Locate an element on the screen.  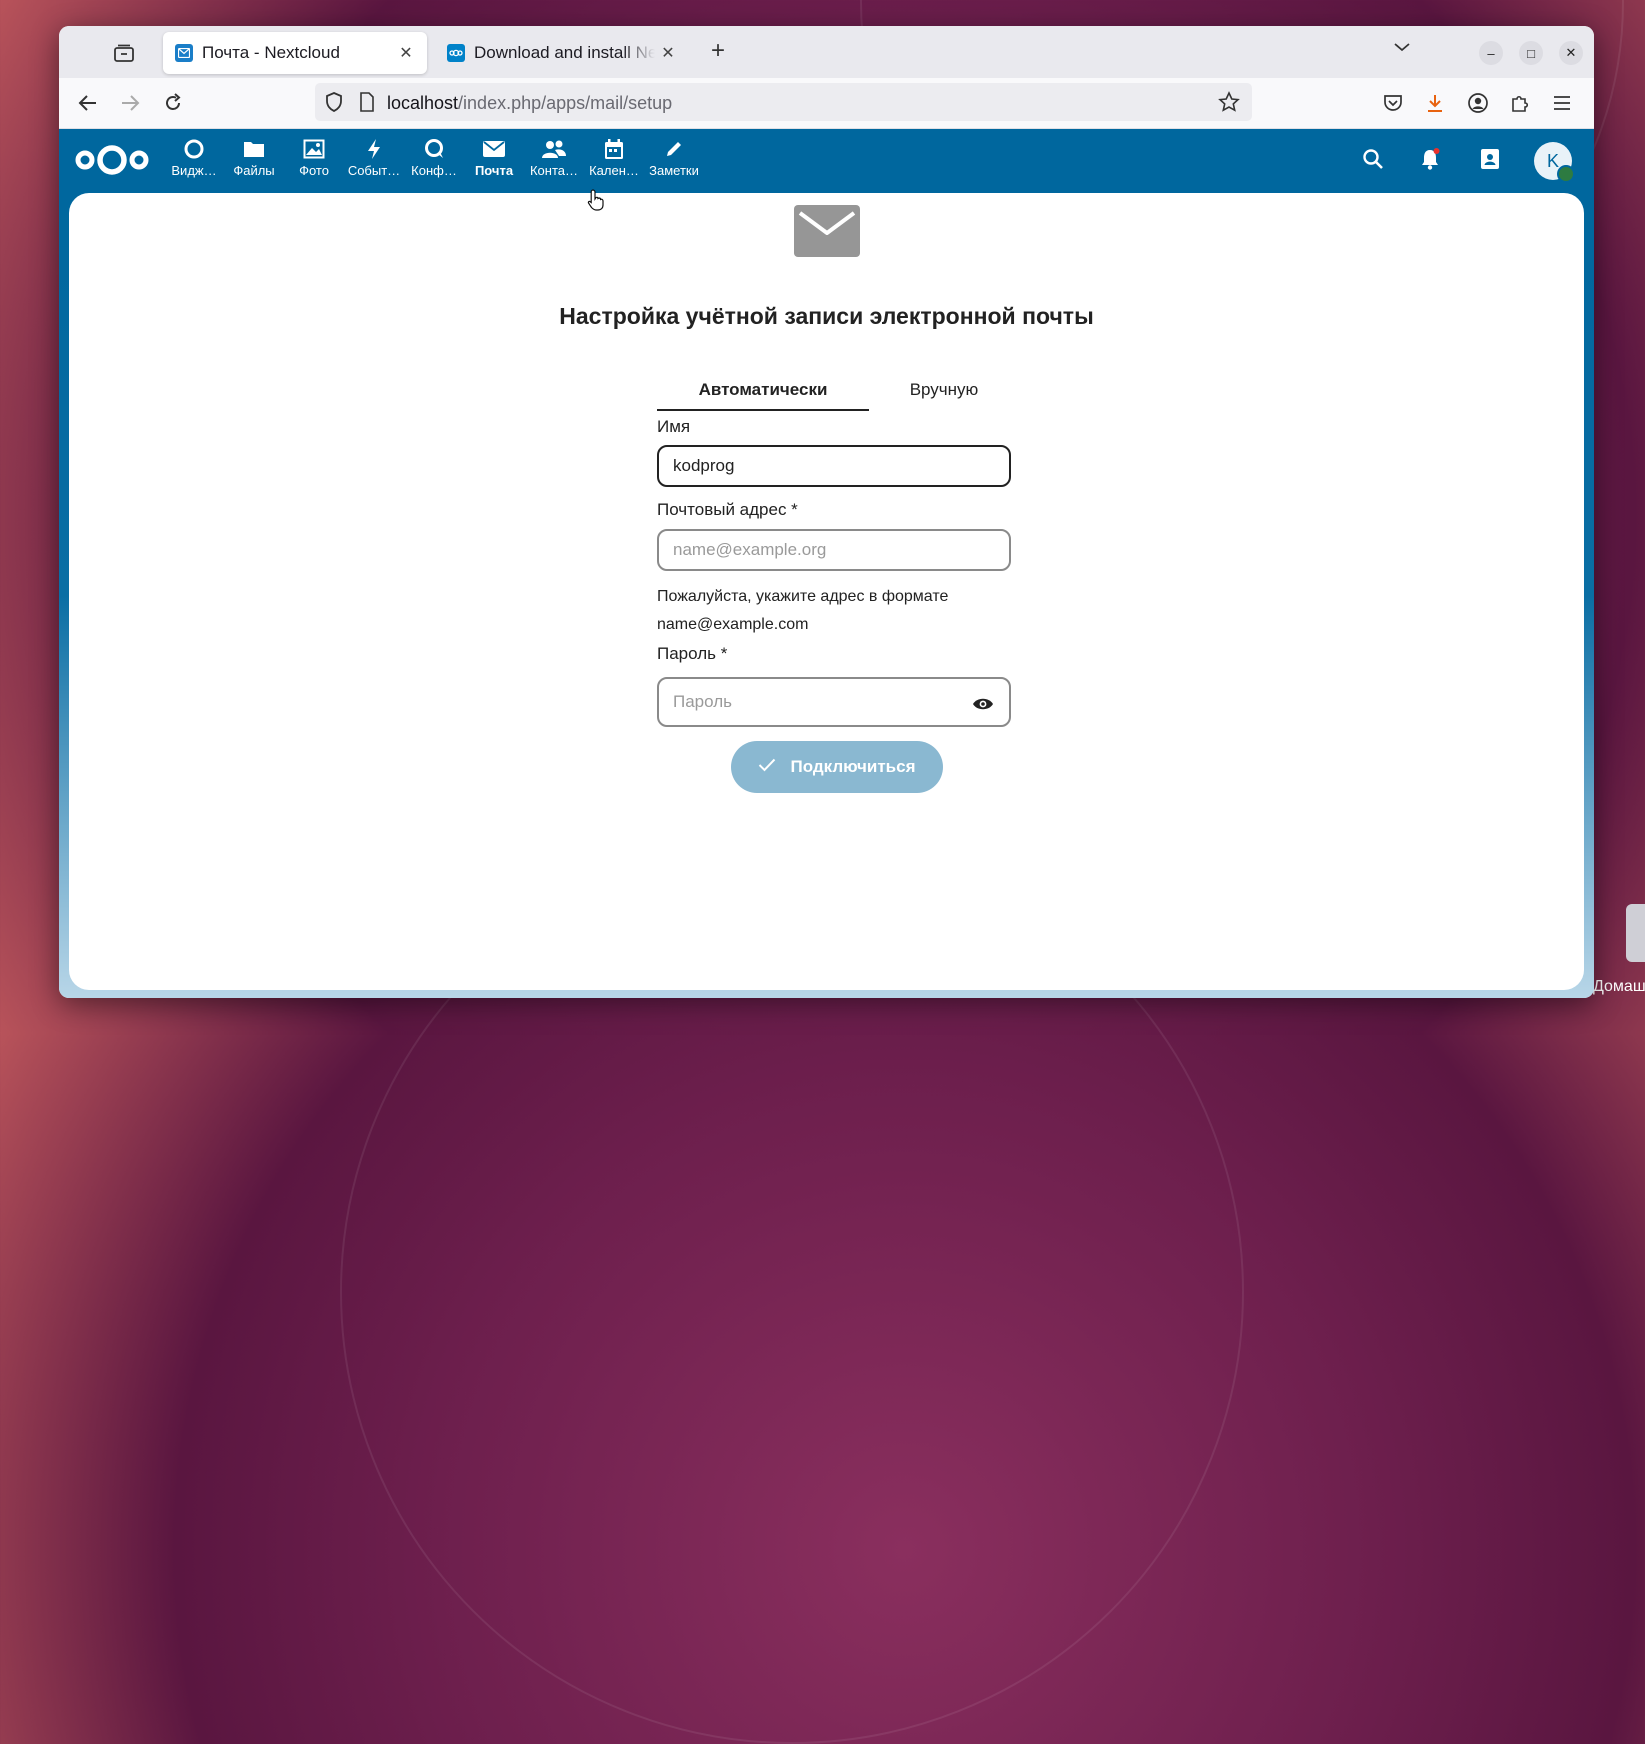
app-label: Файлы is located at coordinates (254, 170).